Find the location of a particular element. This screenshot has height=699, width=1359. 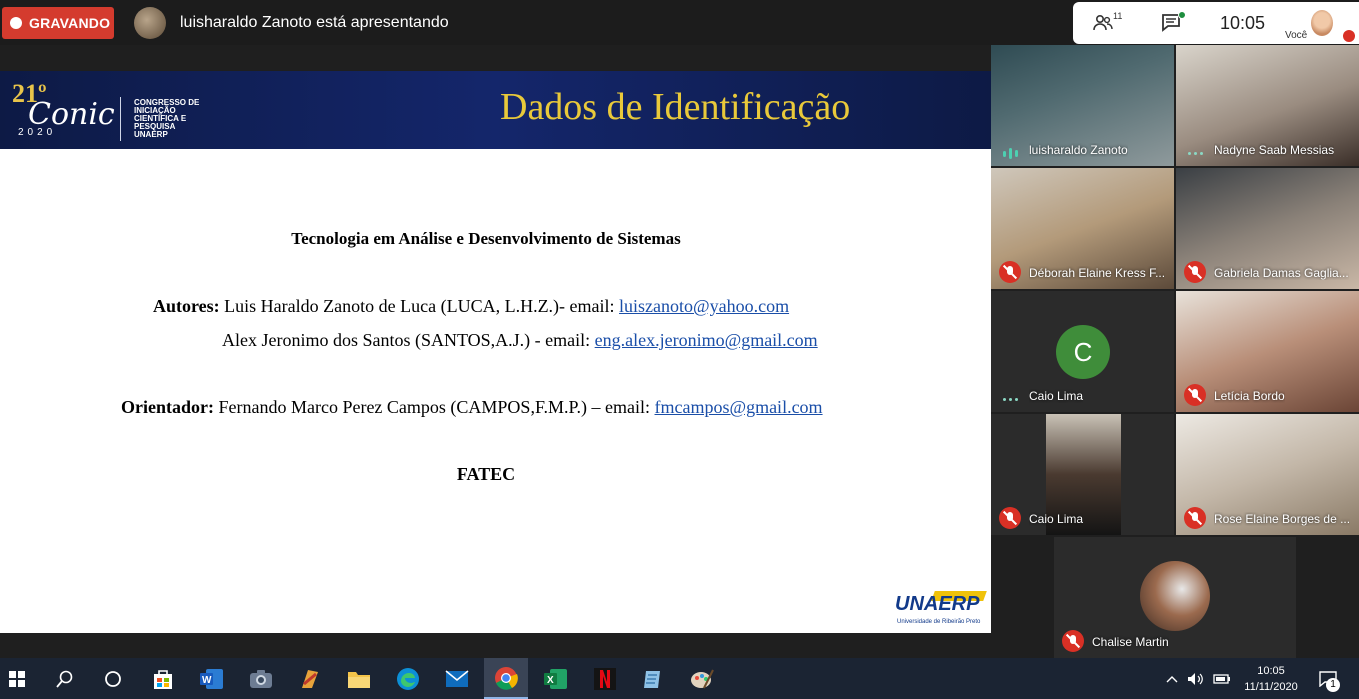

unaerp-logo: UNAERP Universidade de Ribeirão Preto is located at coordinates (941, 609).